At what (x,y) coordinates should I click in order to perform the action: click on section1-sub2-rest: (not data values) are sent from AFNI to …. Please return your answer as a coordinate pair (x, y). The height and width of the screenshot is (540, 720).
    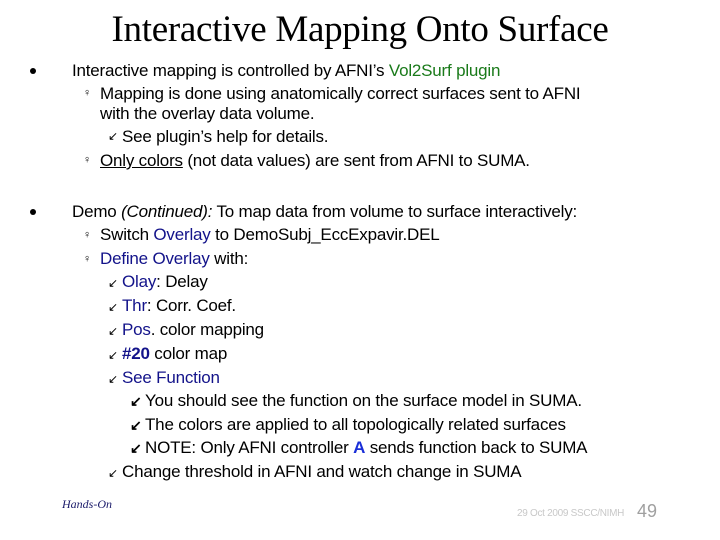
    Looking at the image, I should click on (356, 160).